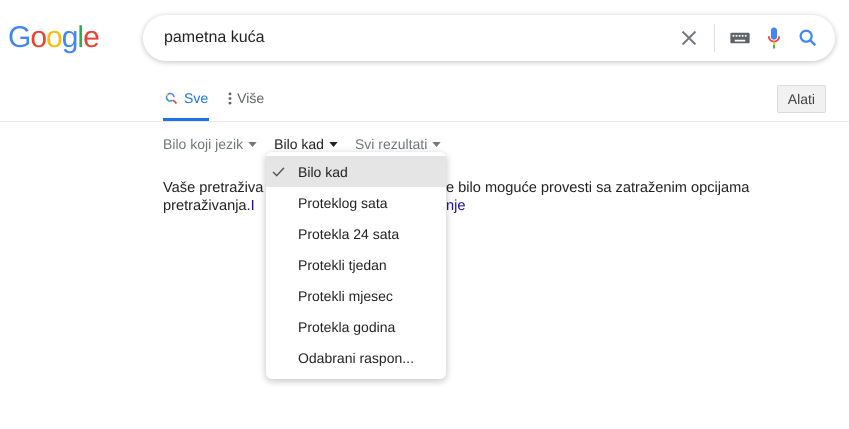  Describe the element at coordinates (252, 206) in the screenshot. I see `link: I` at that location.